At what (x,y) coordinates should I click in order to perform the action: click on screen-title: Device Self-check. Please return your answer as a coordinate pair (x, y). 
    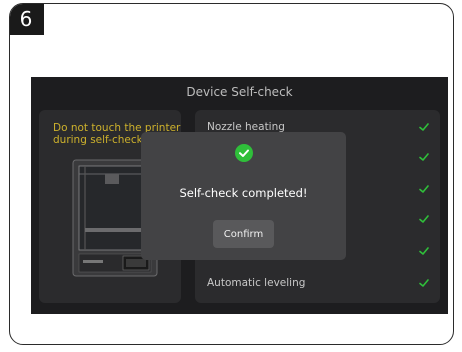
    Looking at the image, I should click on (239, 92).